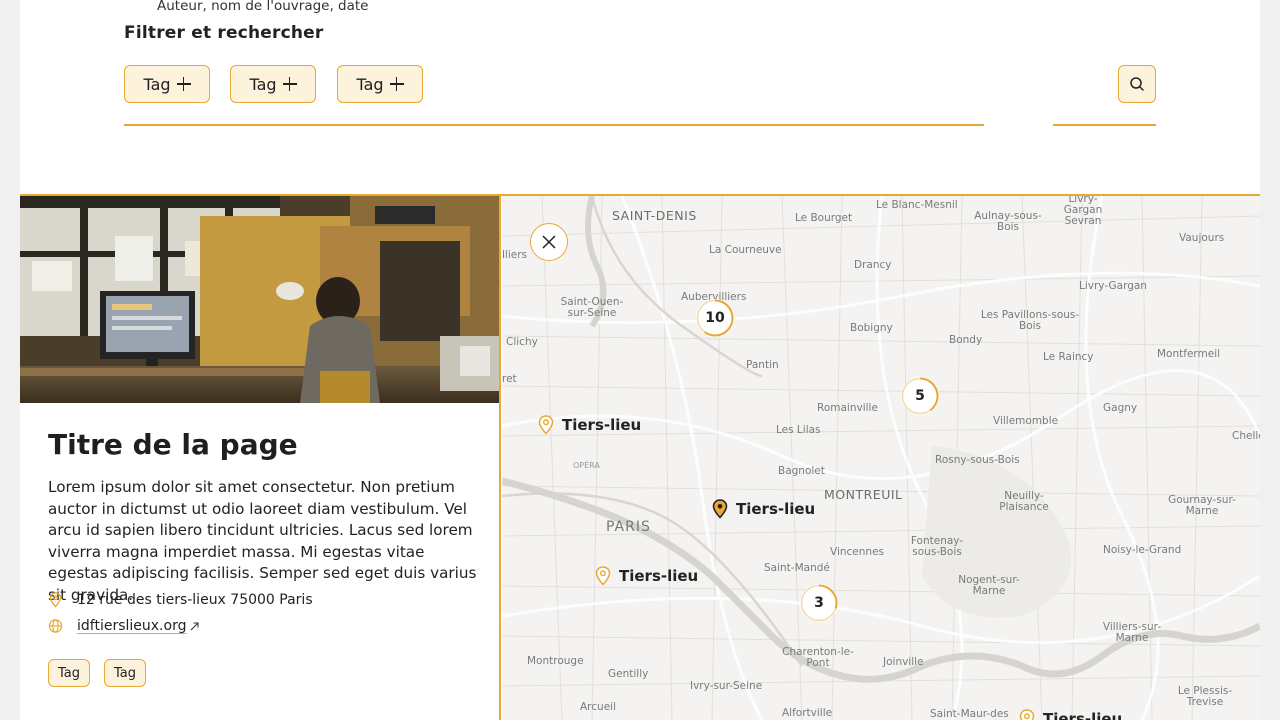  What do you see at coordinates (1083, 211) in the screenshot?
I see `place-label: Livry-Gargan Sevran` at bounding box center [1083, 211].